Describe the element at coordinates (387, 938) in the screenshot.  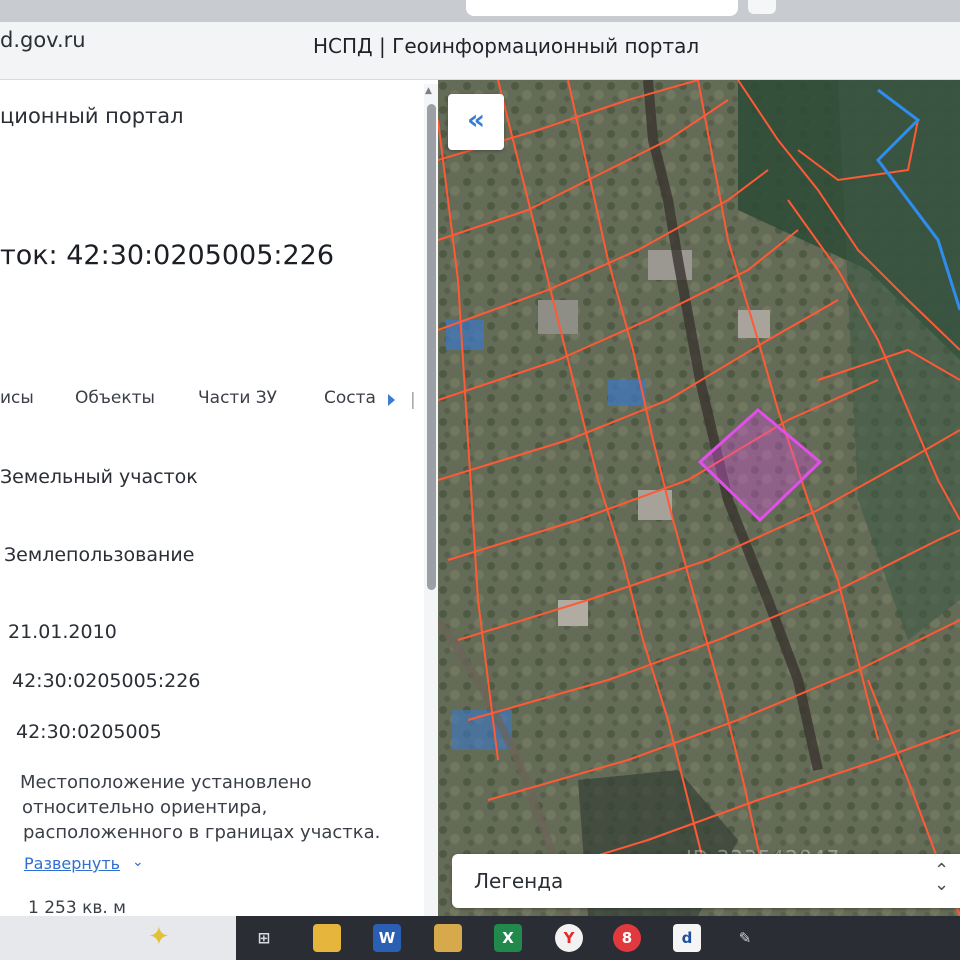
I see `word-icon: W` at that location.